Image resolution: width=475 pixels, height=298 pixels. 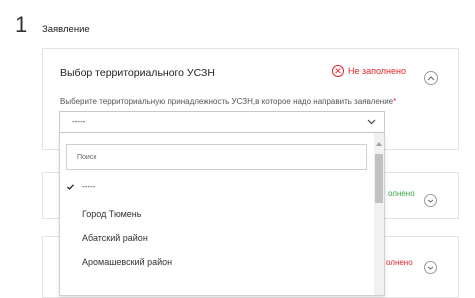 I want to click on section-status: ✕ Не заполнено, so click(x=368, y=71).